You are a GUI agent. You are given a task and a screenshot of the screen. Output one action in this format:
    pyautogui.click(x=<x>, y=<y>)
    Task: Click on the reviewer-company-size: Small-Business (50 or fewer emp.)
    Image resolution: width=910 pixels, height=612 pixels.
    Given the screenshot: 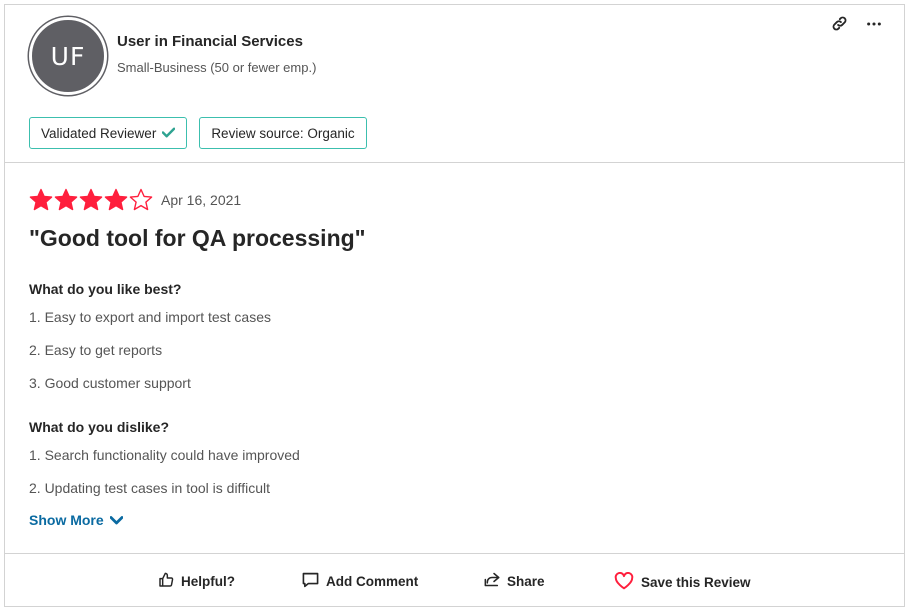 What is the action you would take?
    pyautogui.click(x=217, y=67)
    